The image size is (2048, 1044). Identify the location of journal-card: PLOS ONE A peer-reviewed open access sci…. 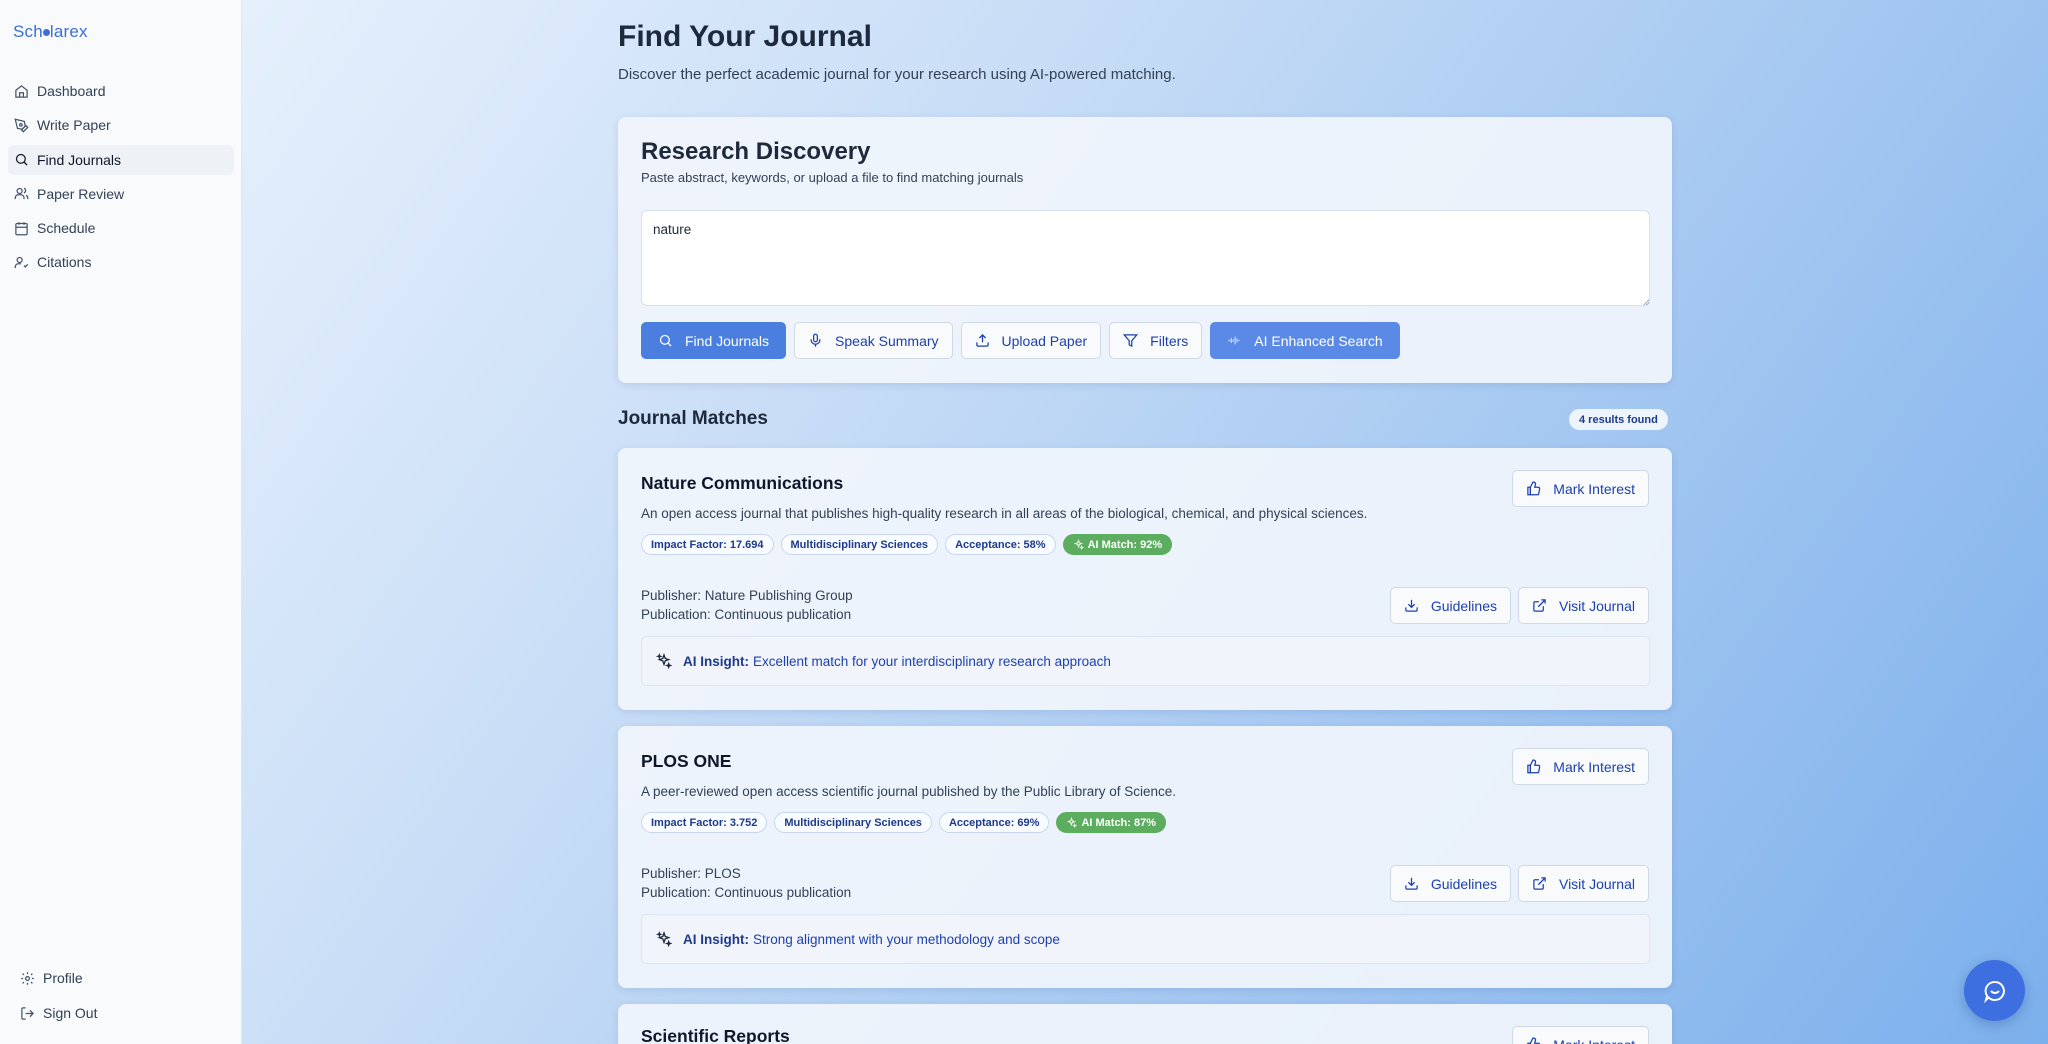
(1145, 857).